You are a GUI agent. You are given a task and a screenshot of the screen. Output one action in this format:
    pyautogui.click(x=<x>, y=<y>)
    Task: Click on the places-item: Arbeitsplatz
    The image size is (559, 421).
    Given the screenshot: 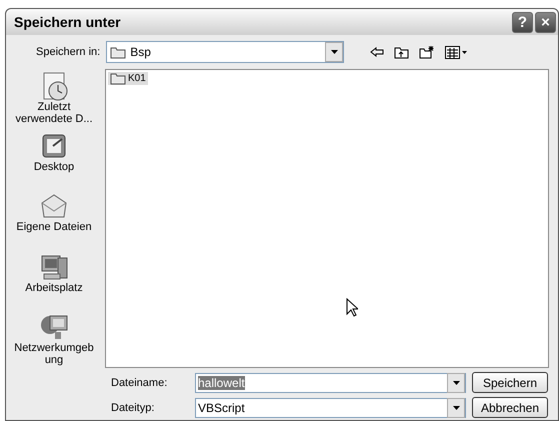 What is the action you would take?
    pyautogui.click(x=54, y=280)
    